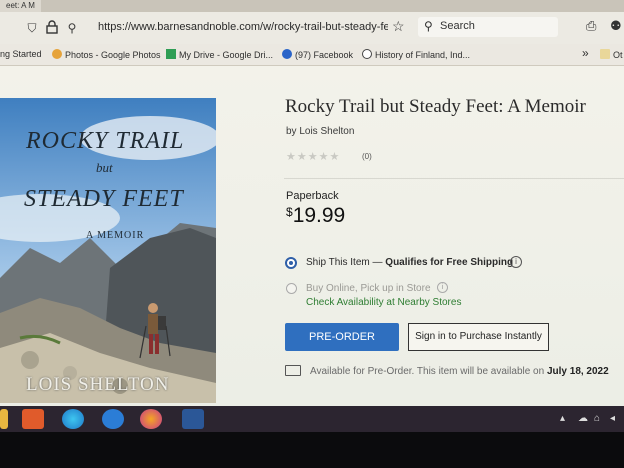 The width and height of the screenshot is (624, 468). Describe the element at coordinates (435, 106) in the screenshot. I see `product-title: Rocky Trail but Steady Feet: A Memoir` at that location.